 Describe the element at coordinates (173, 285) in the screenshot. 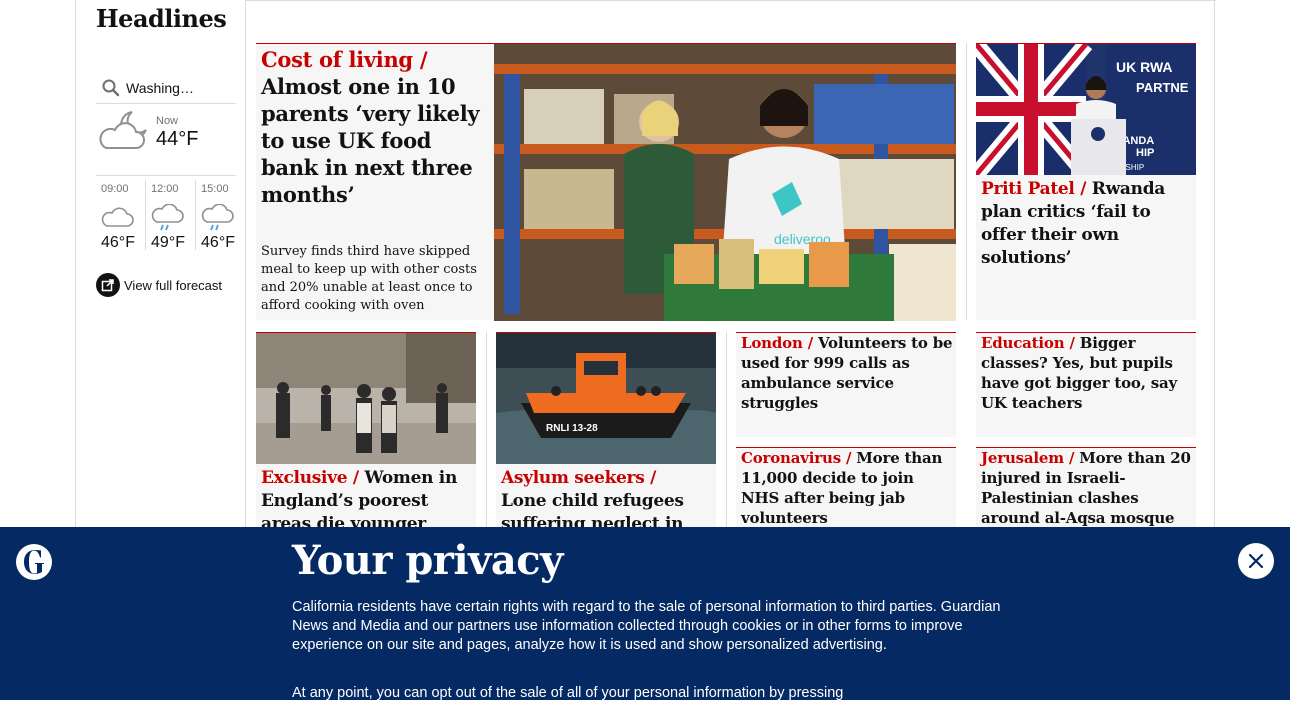

I see `view-full-forecast-label: View full forecast` at that location.